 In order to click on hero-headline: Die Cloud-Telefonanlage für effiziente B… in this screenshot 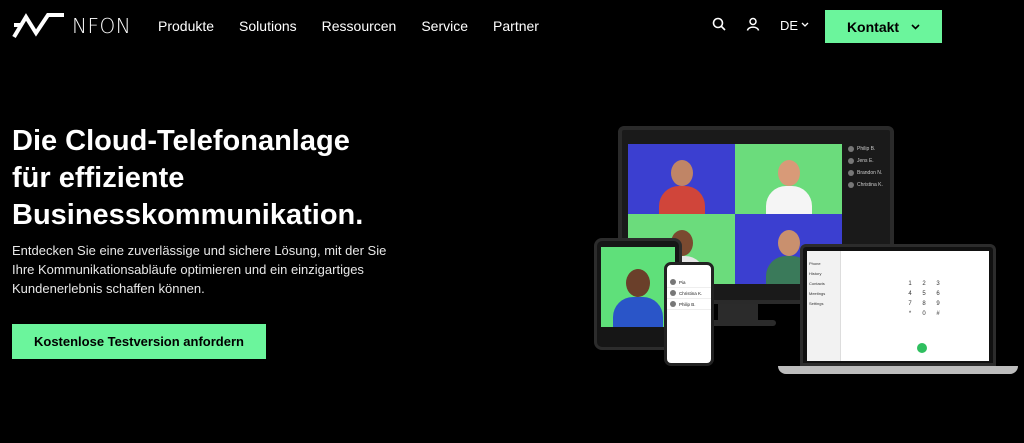, I will do `click(222, 178)`.